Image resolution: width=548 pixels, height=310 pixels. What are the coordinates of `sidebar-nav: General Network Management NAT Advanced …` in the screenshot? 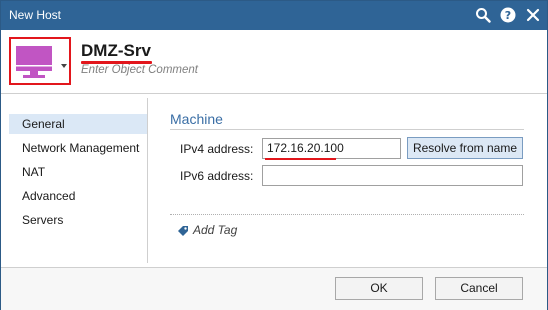 It's located at (77, 180).